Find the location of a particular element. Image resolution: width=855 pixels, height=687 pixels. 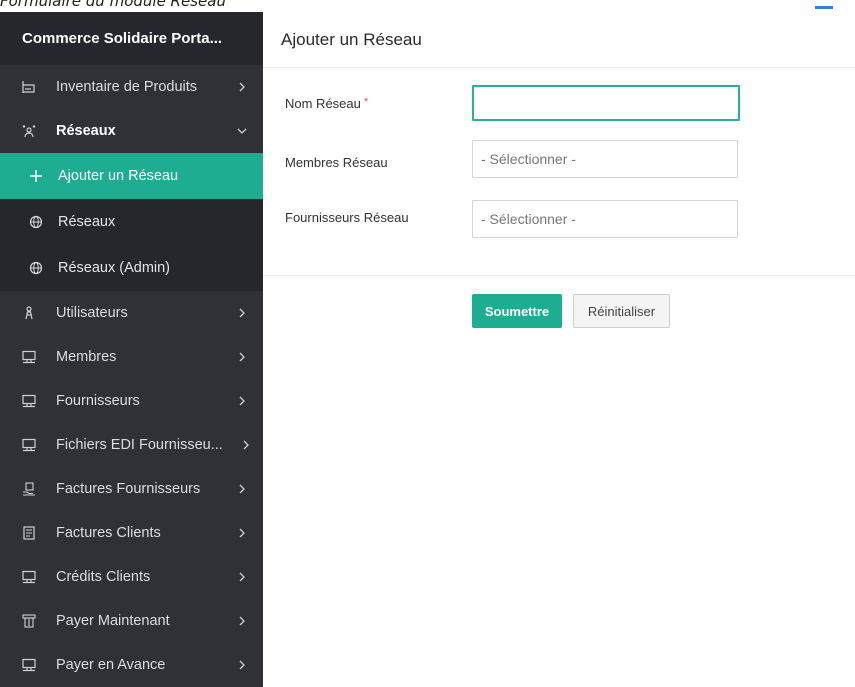

network-name-input is located at coordinates (606, 103).